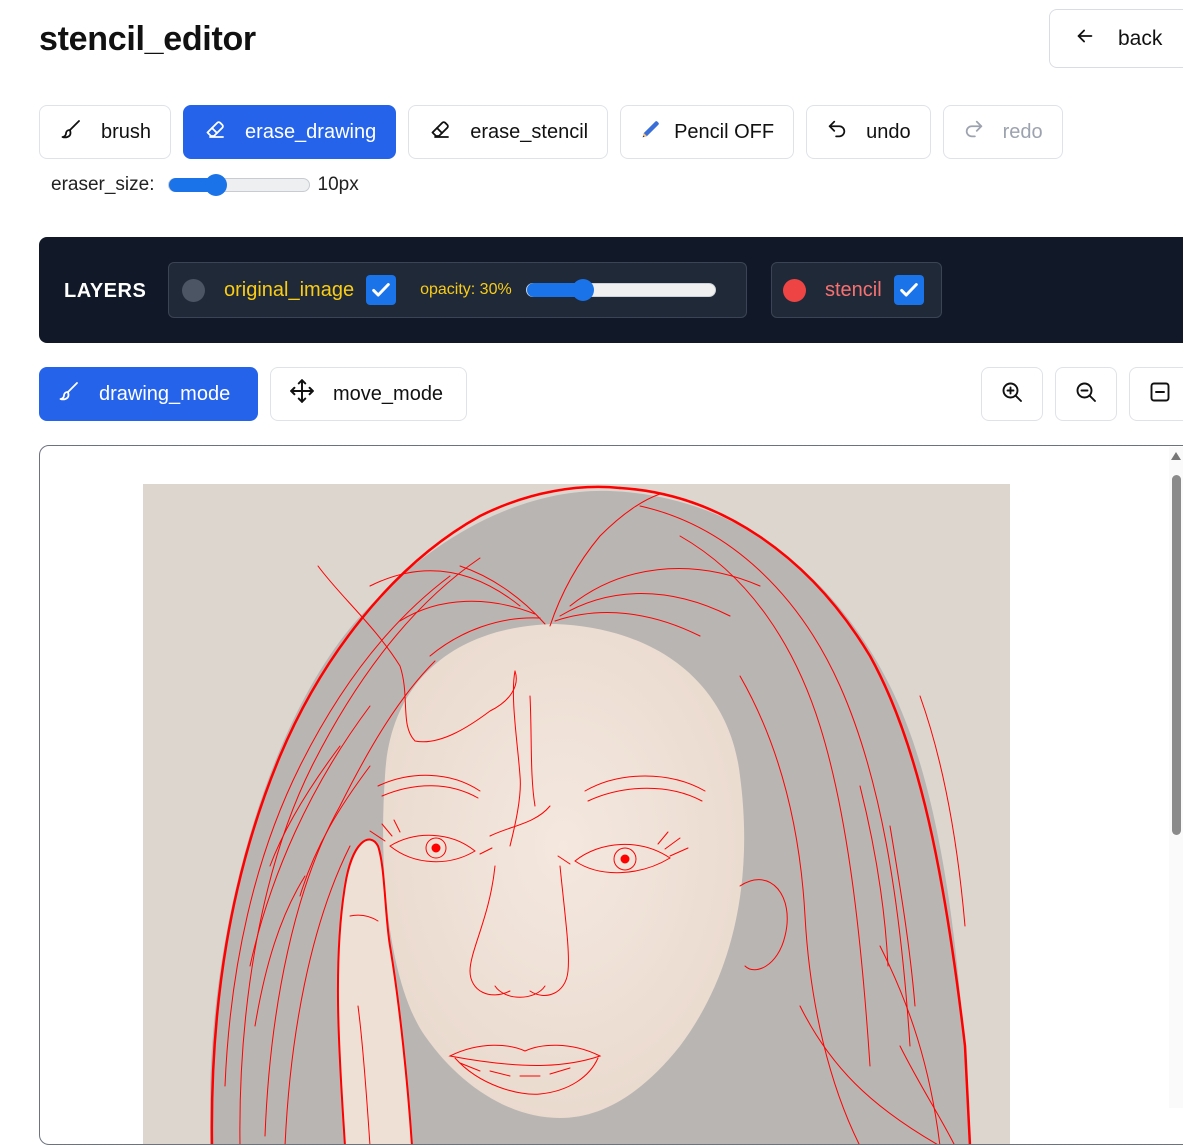  I want to click on zoom-out-button, so click(1086, 394).